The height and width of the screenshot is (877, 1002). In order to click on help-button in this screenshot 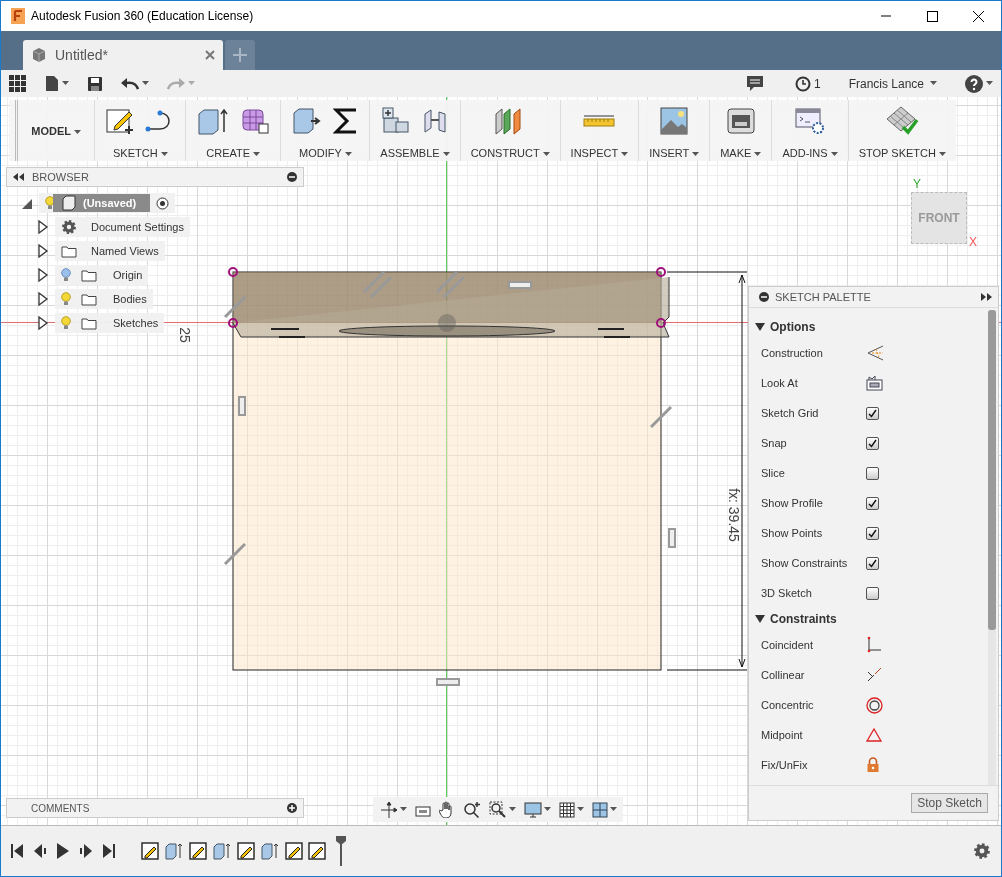, I will do `click(979, 83)`.